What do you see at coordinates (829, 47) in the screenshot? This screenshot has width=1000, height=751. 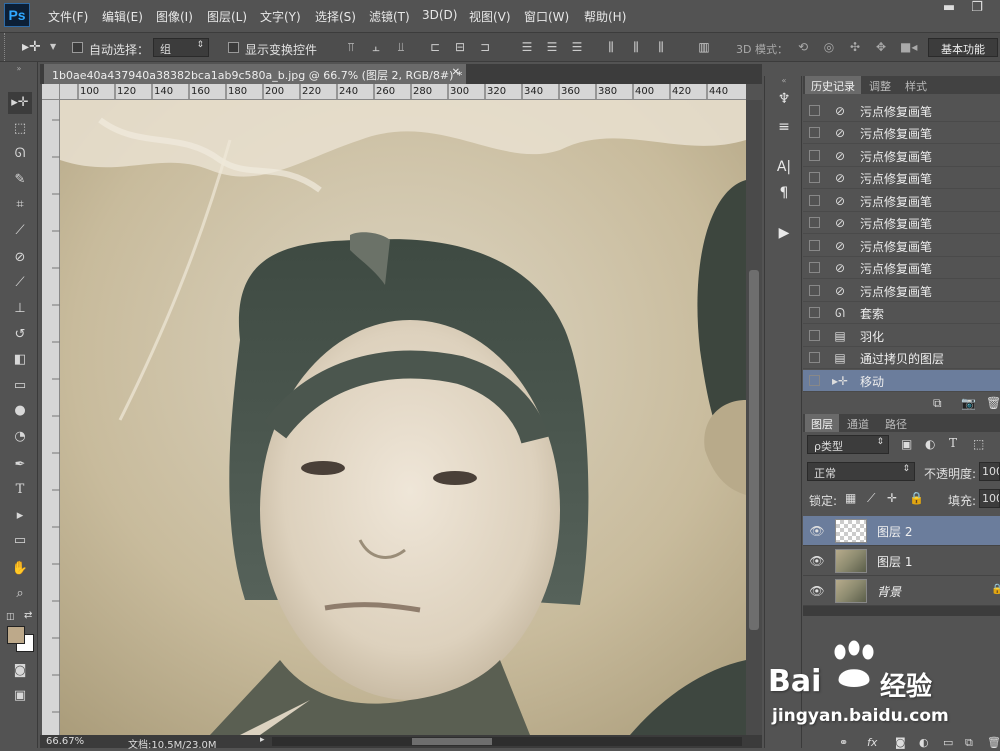 I see `3d-roll-icon: ◎` at bounding box center [829, 47].